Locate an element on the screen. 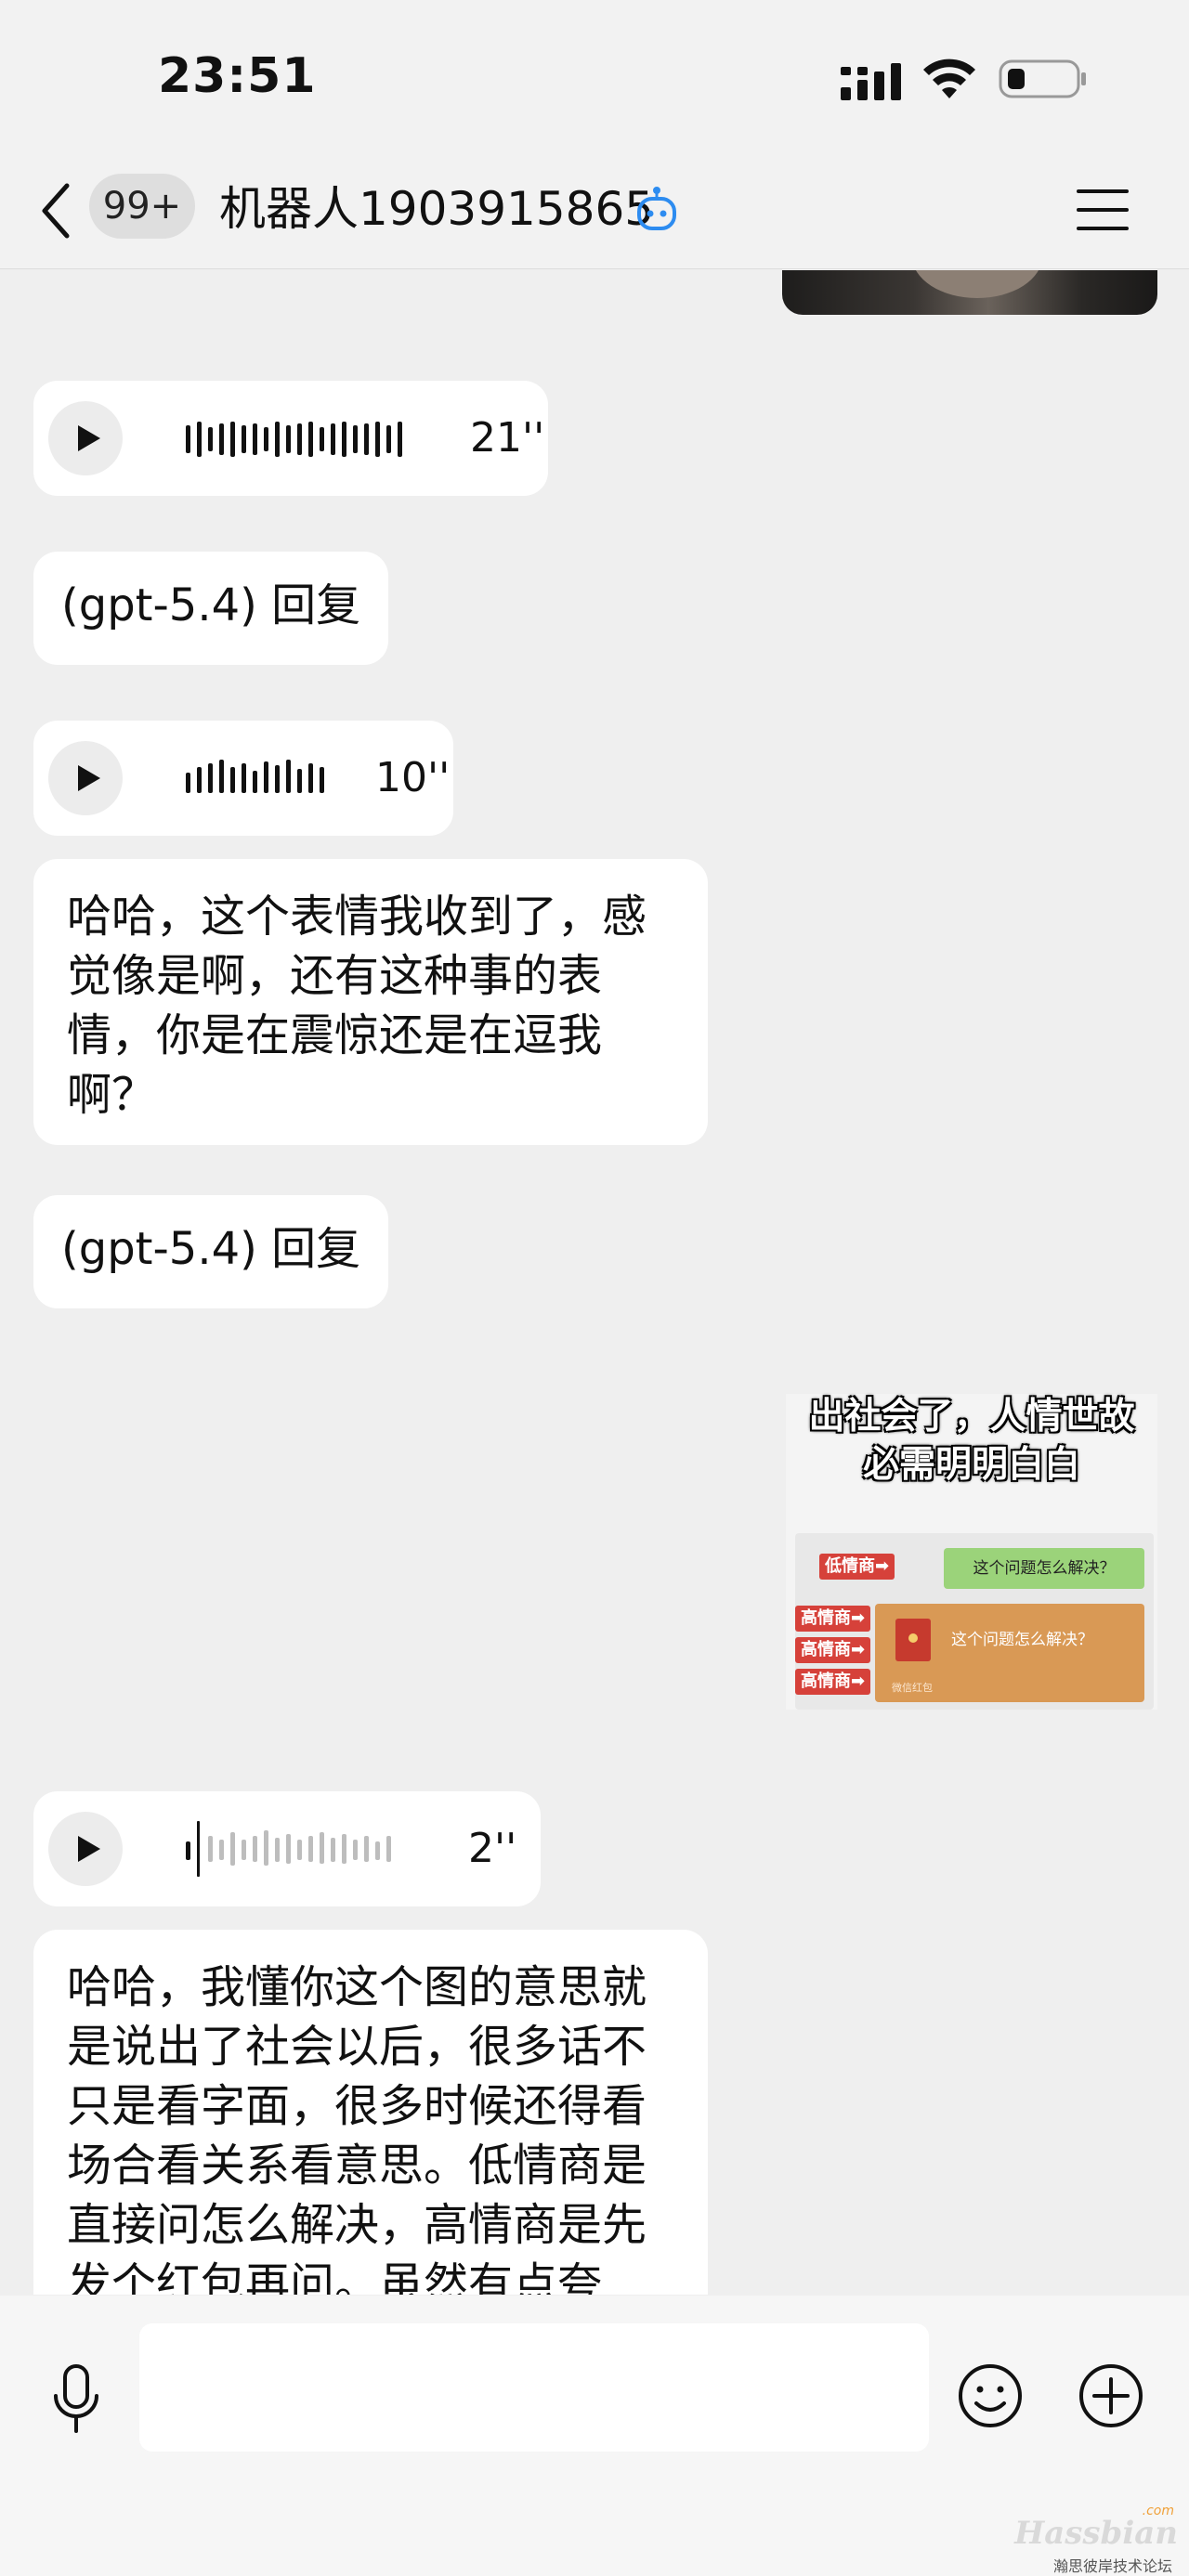 Image resolution: width=1189 pixels, height=2576 pixels. status-bar: 23:51 is located at coordinates (594, 79).